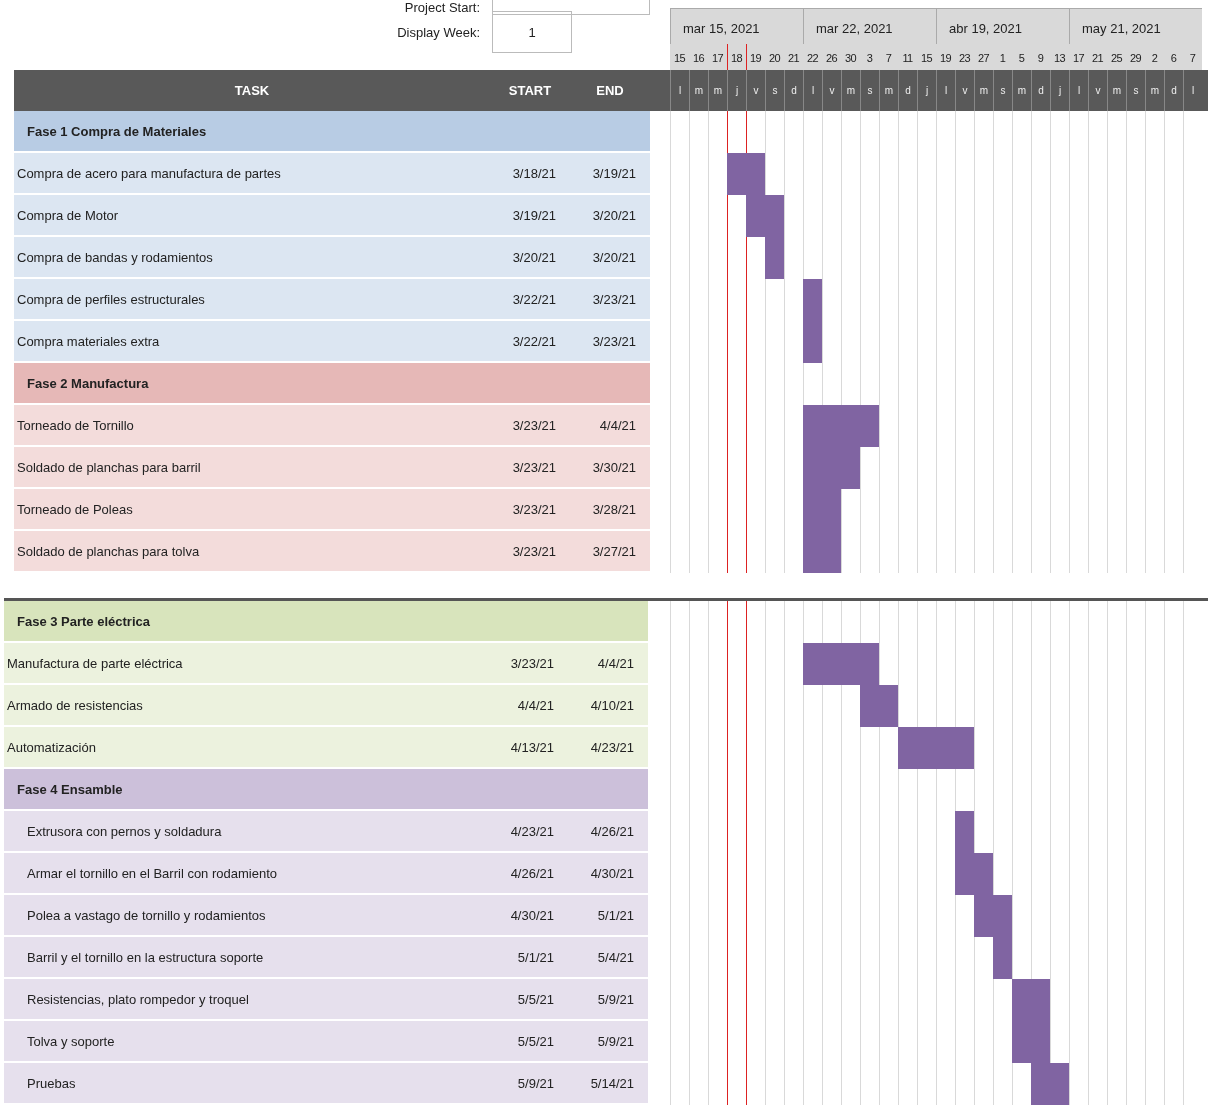 This screenshot has width=1208, height=1108. I want to click on end-date: 4/26/21, so click(612, 831).